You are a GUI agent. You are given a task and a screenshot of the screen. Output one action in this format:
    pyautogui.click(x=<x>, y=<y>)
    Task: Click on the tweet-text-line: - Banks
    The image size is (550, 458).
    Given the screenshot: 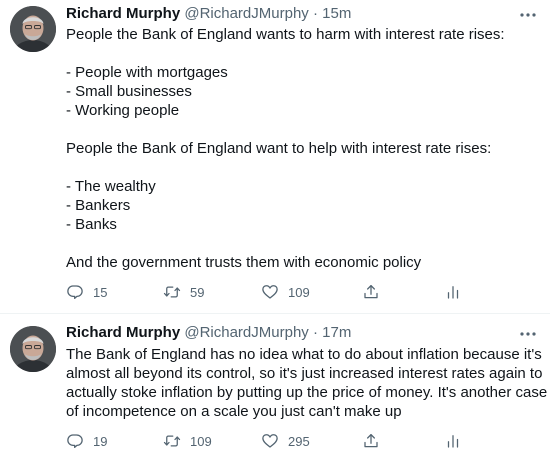 What is the action you would take?
    pyautogui.click(x=91, y=224)
    